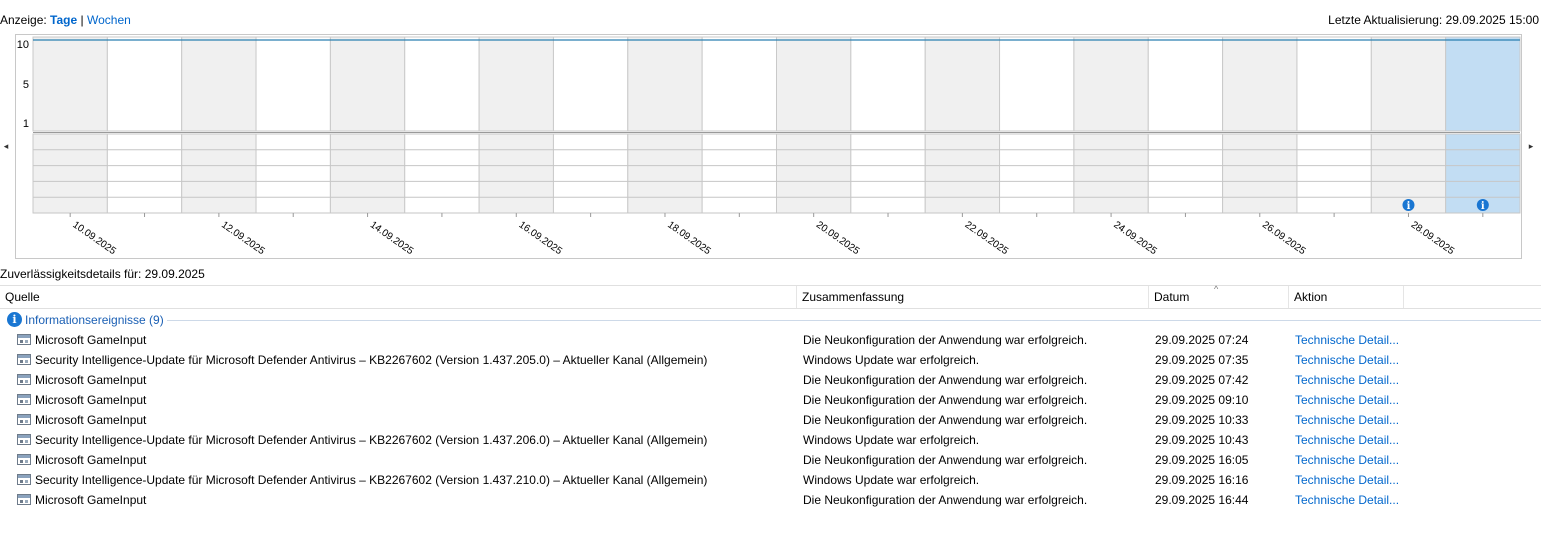 The image size is (1541, 554). Describe the element at coordinates (94, 320) in the screenshot. I see `group-label: Informationsereignisse (9)` at that location.